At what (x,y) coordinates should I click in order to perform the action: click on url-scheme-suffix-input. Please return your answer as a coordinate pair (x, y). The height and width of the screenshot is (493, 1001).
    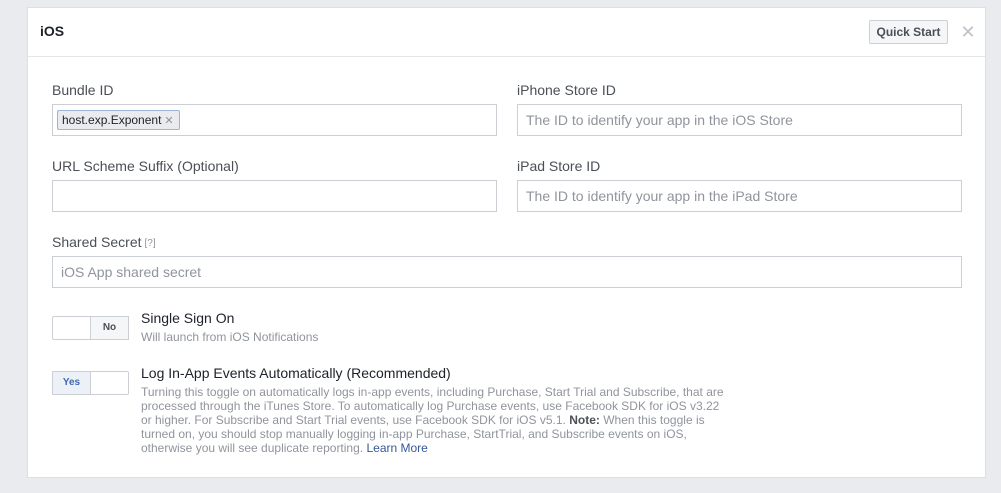
    Looking at the image, I should click on (274, 196).